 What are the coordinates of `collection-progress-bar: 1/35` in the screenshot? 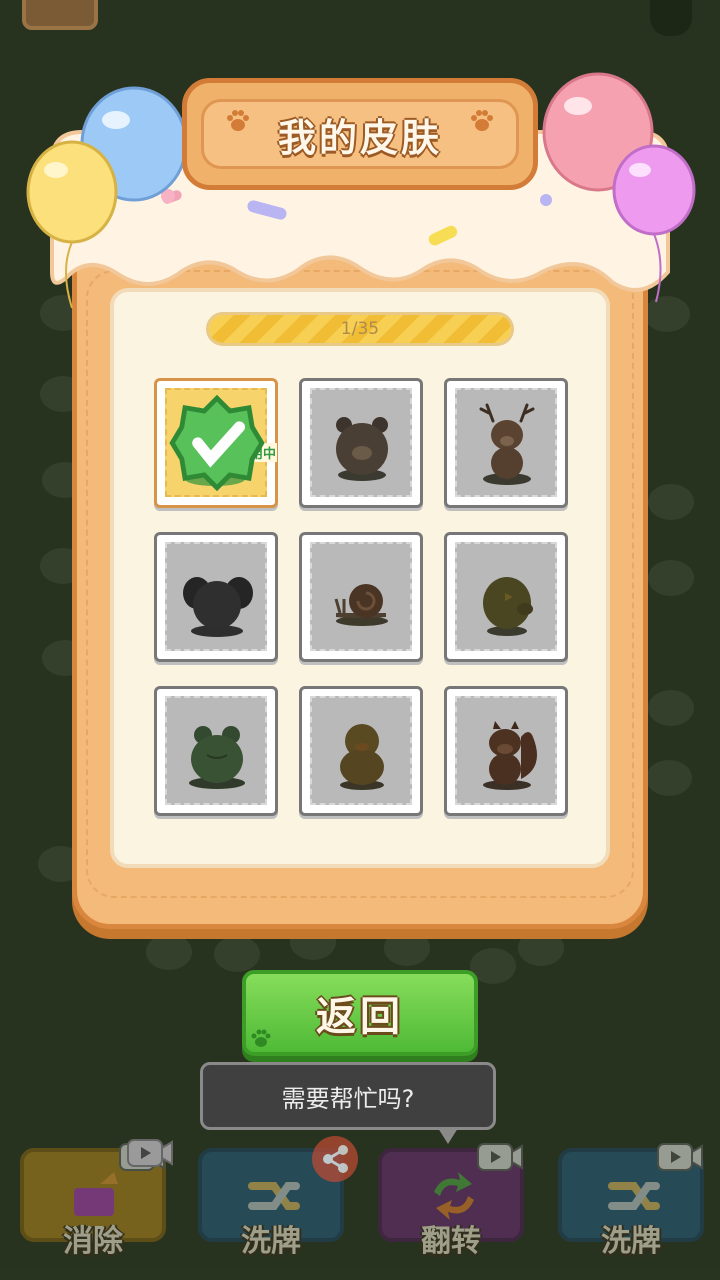 It's located at (360, 329).